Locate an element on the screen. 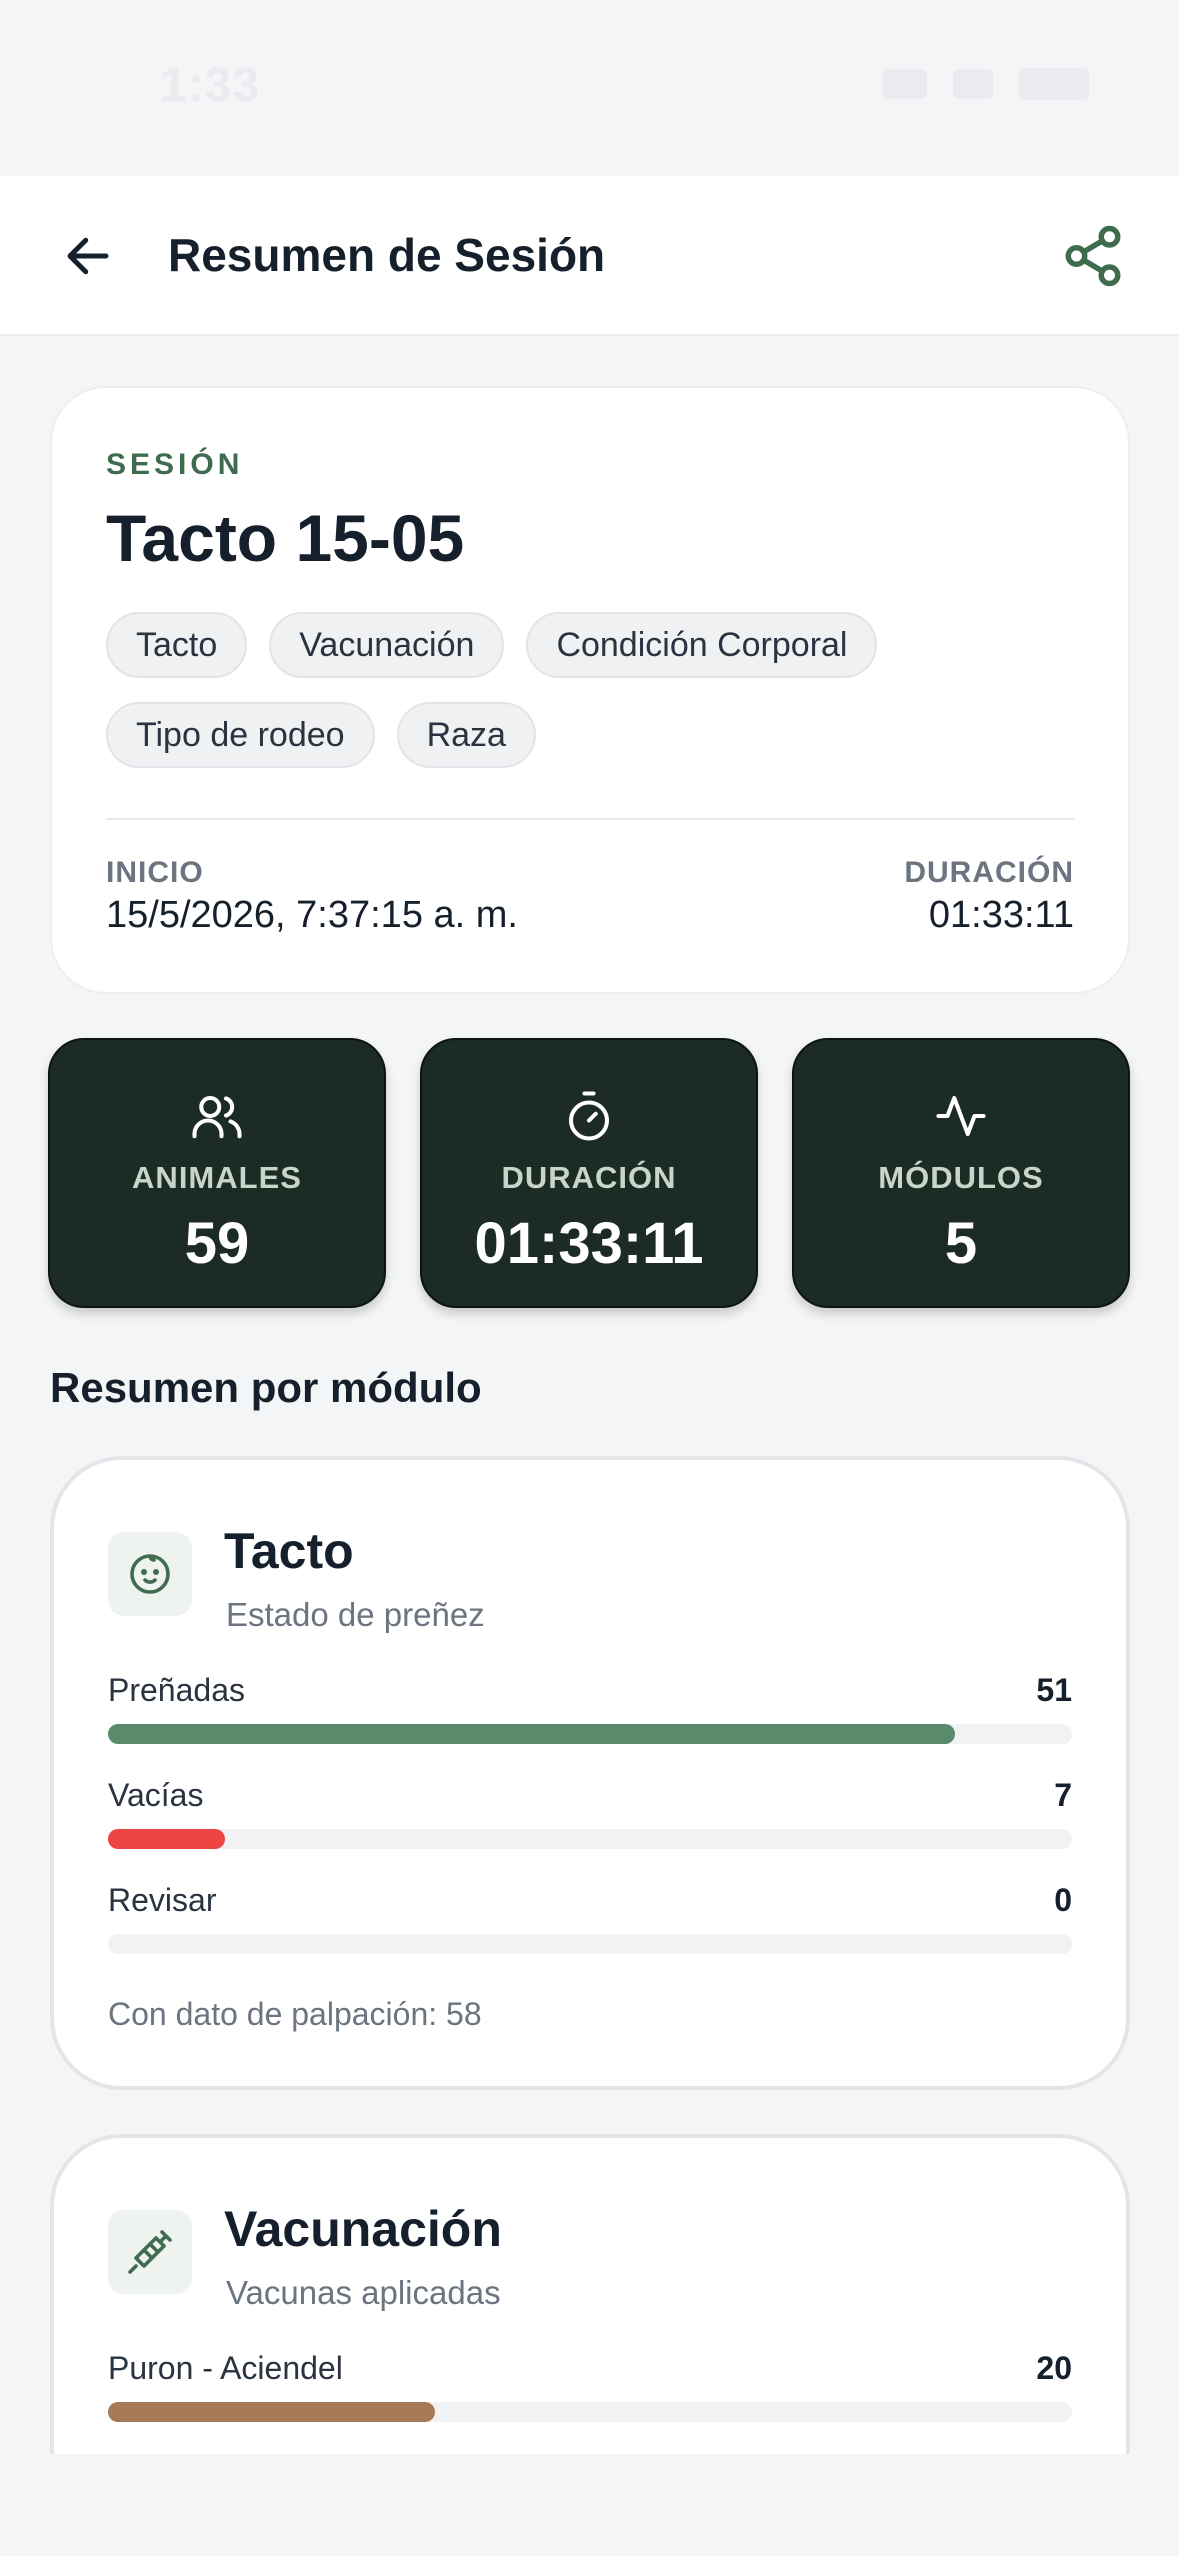 The image size is (1179, 2556). row-value: 0 is located at coordinates (1063, 1900).